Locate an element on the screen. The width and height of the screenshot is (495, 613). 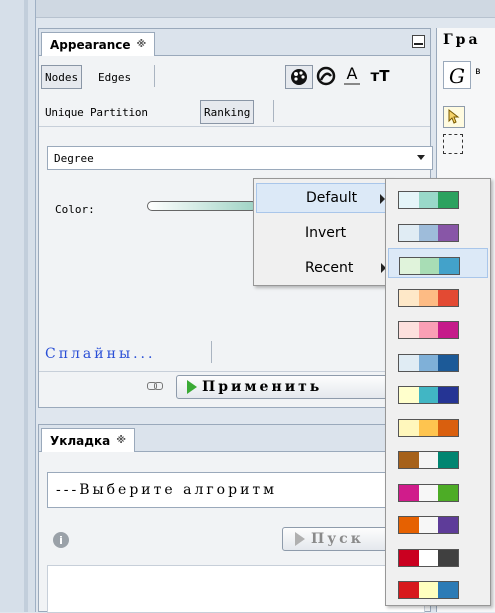
tab-ranking: Ranking is located at coordinates (227, 112).